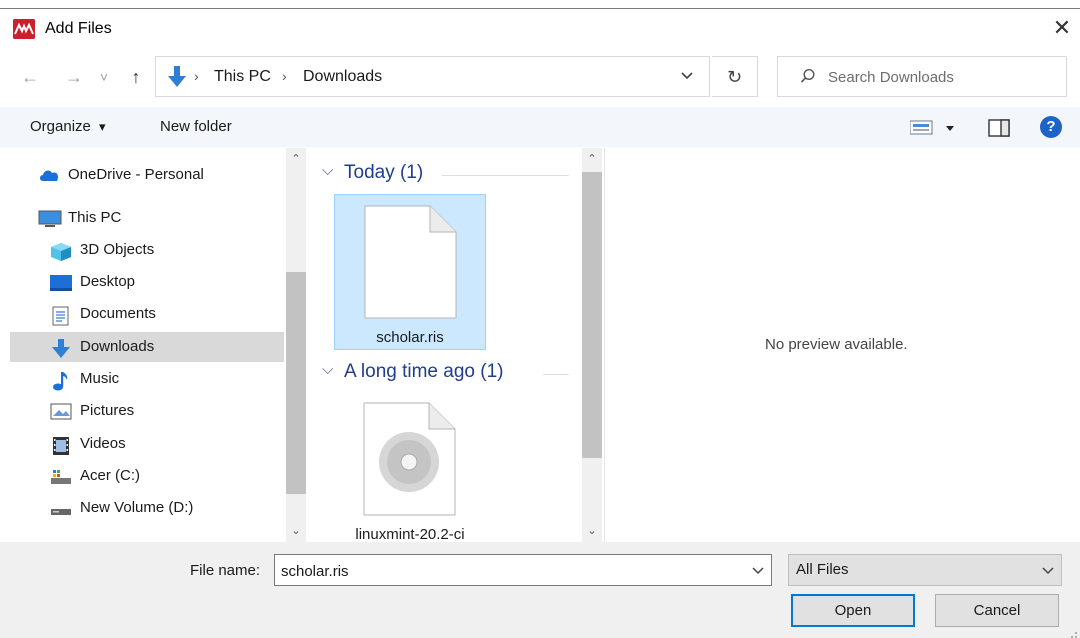 Image resolution: width=1080 pixels, height=638 pixels. What do you see at coordinates (225, 570) in the screenshot?
I see `file-name-label: File name:` at bounding box center [225, 570].